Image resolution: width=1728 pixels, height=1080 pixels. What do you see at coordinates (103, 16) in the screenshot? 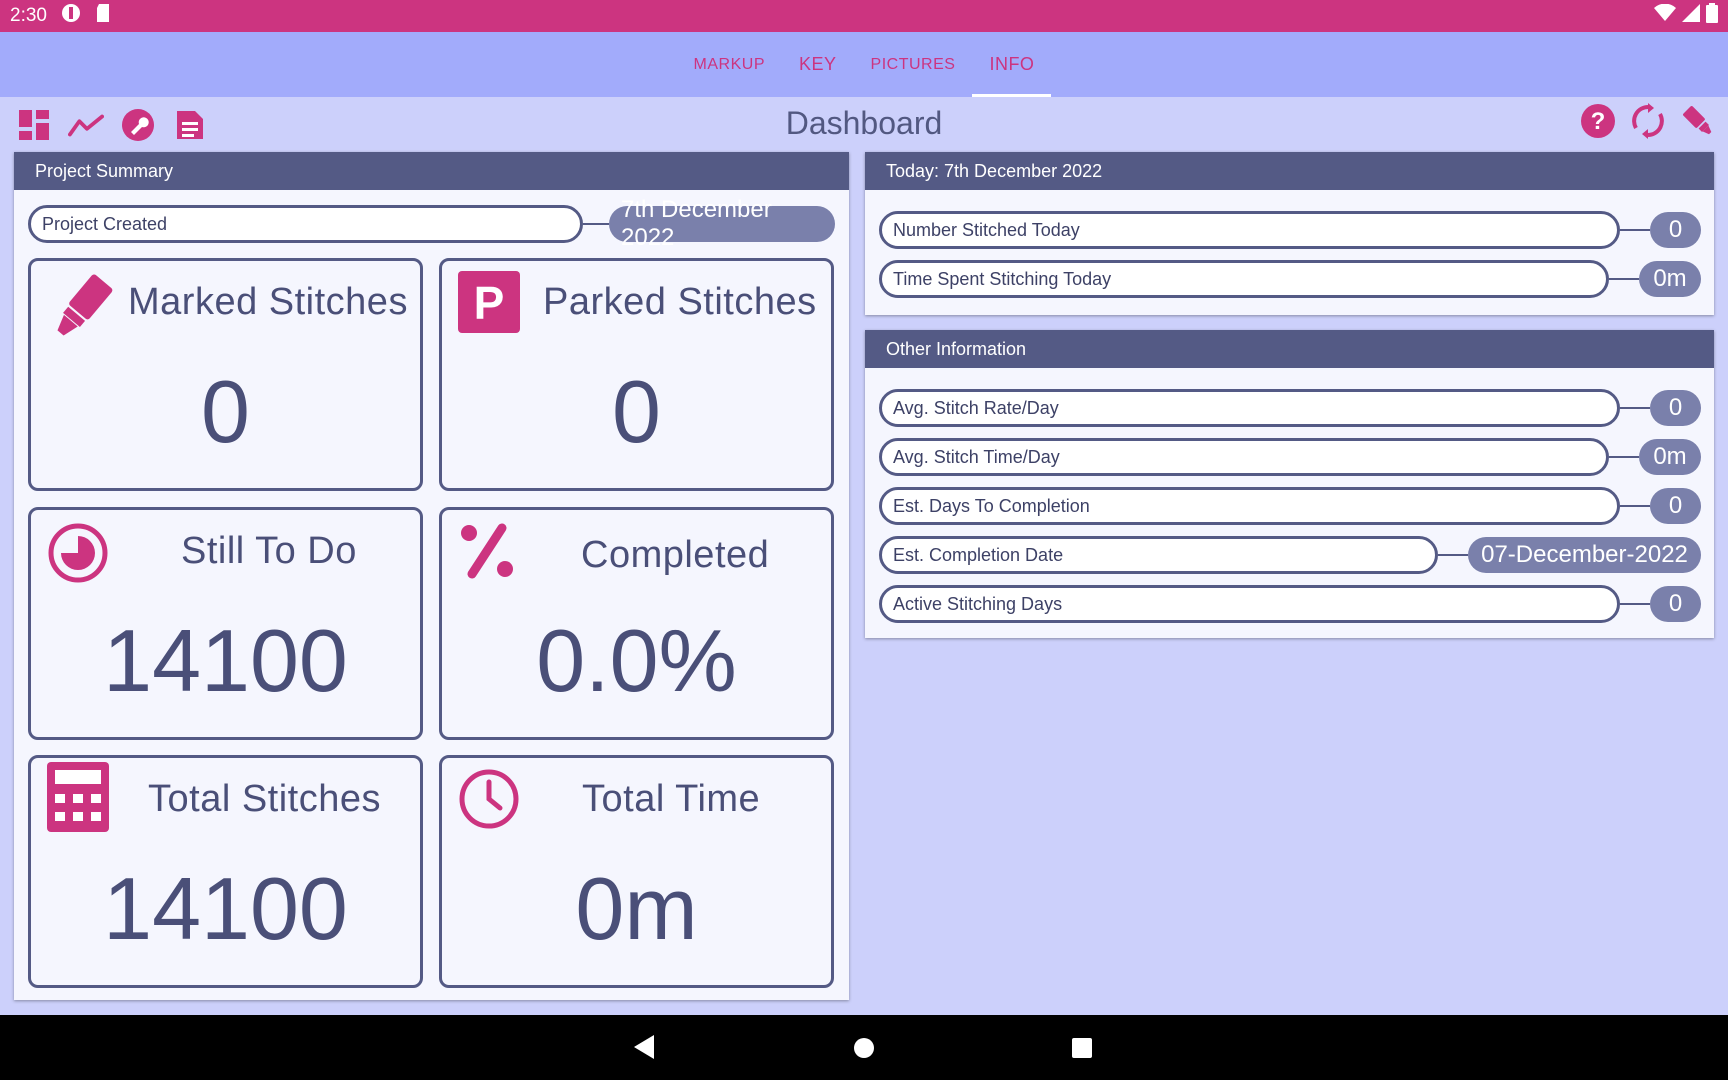
I see `sd-card-icon` at bounding box center [103, 16].